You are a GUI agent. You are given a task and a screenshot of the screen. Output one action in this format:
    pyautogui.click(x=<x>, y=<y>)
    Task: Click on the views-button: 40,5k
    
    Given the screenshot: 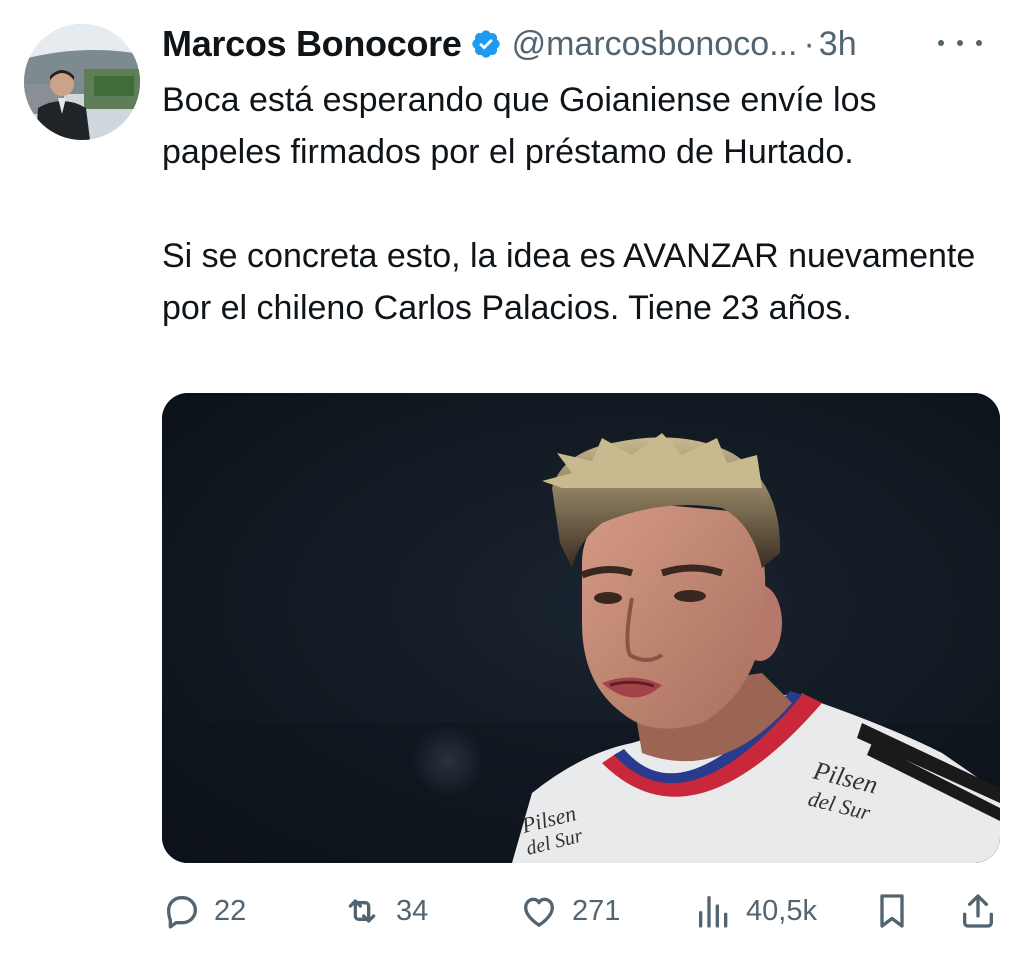 What is the action you would take?
    pyautogui.click(x=755, y=911)
    